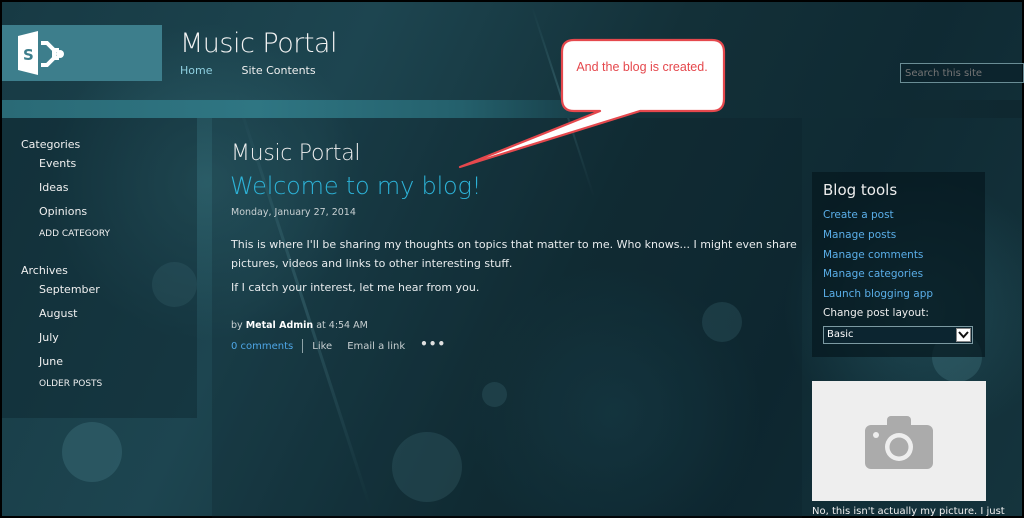 This screenshot has width=1024, height=518. What do you see at coordinates (74, 234) in the screenshot?
I see `add-category-link: ADD CATEGORY` at bounding box center [74, 234].